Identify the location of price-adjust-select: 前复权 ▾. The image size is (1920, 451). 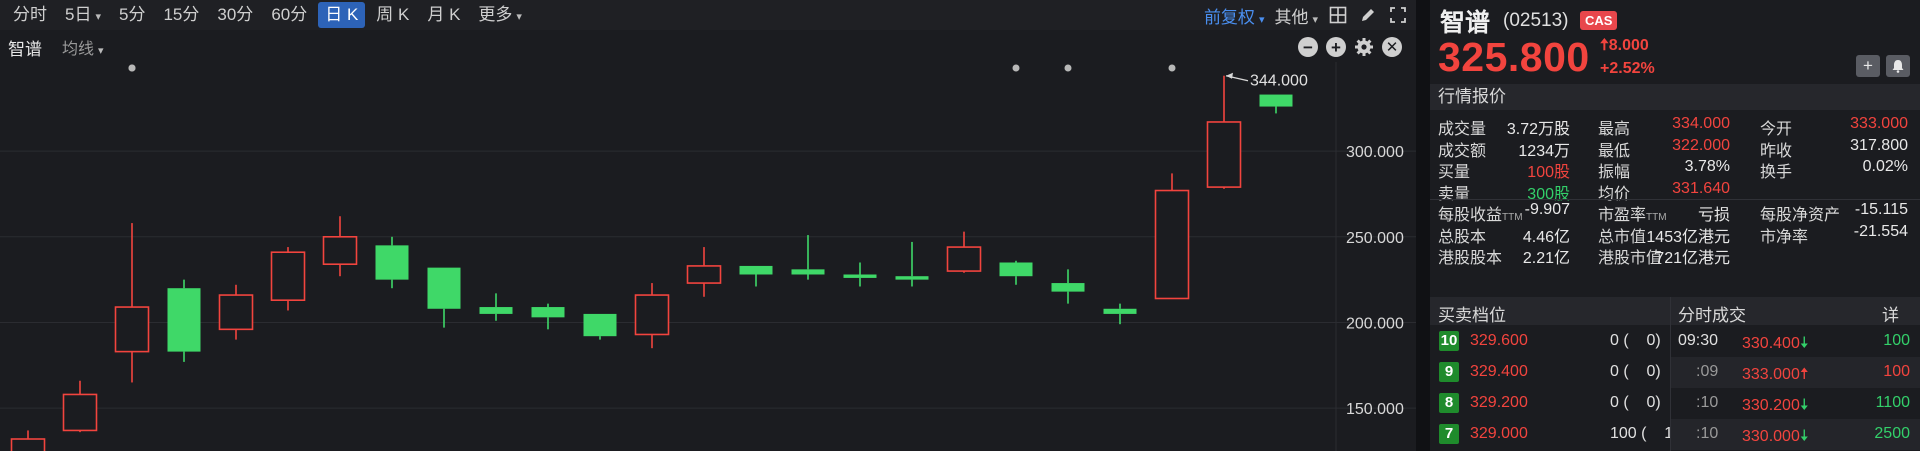
(1234, 15).